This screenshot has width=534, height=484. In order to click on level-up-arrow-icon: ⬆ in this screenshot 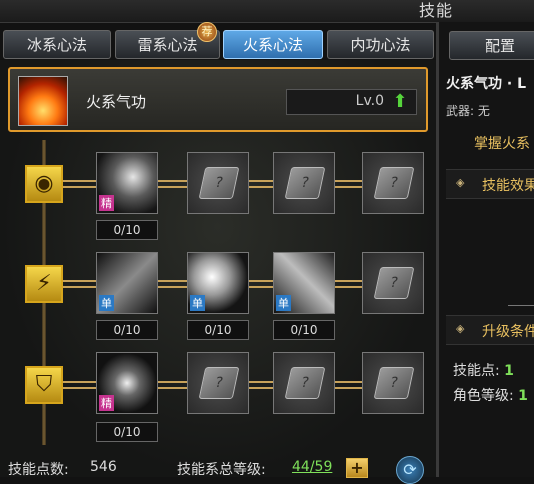, I will do `click(400, 102)`.